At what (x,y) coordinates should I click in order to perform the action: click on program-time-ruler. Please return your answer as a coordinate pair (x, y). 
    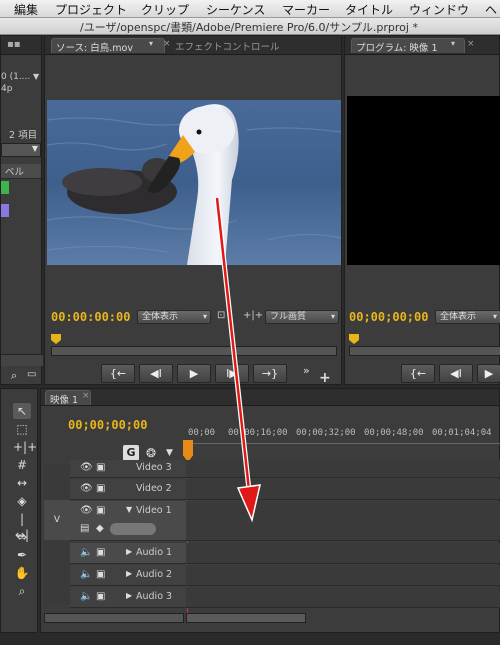
    Looking at the image, I should click on (424, 351).